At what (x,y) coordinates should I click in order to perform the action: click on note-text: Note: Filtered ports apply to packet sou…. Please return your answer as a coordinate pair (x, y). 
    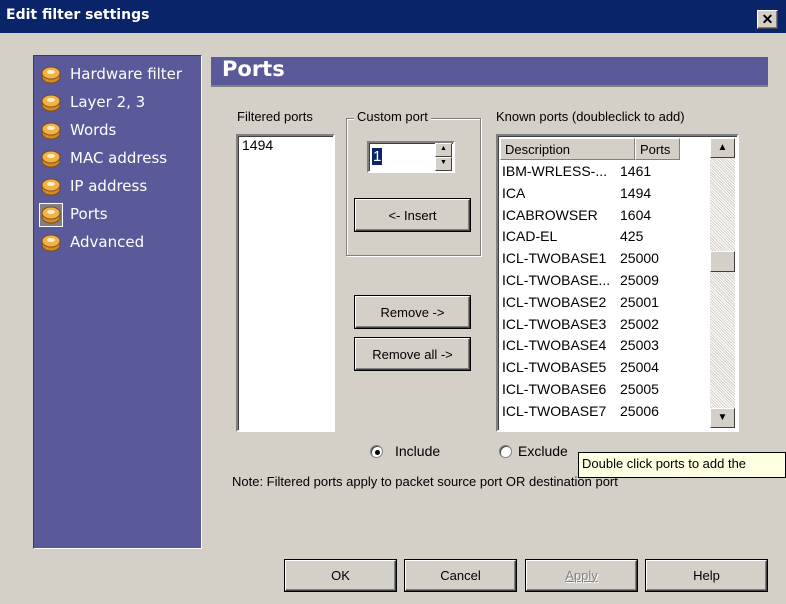
    Looking at the image, I should click on (425, 481).